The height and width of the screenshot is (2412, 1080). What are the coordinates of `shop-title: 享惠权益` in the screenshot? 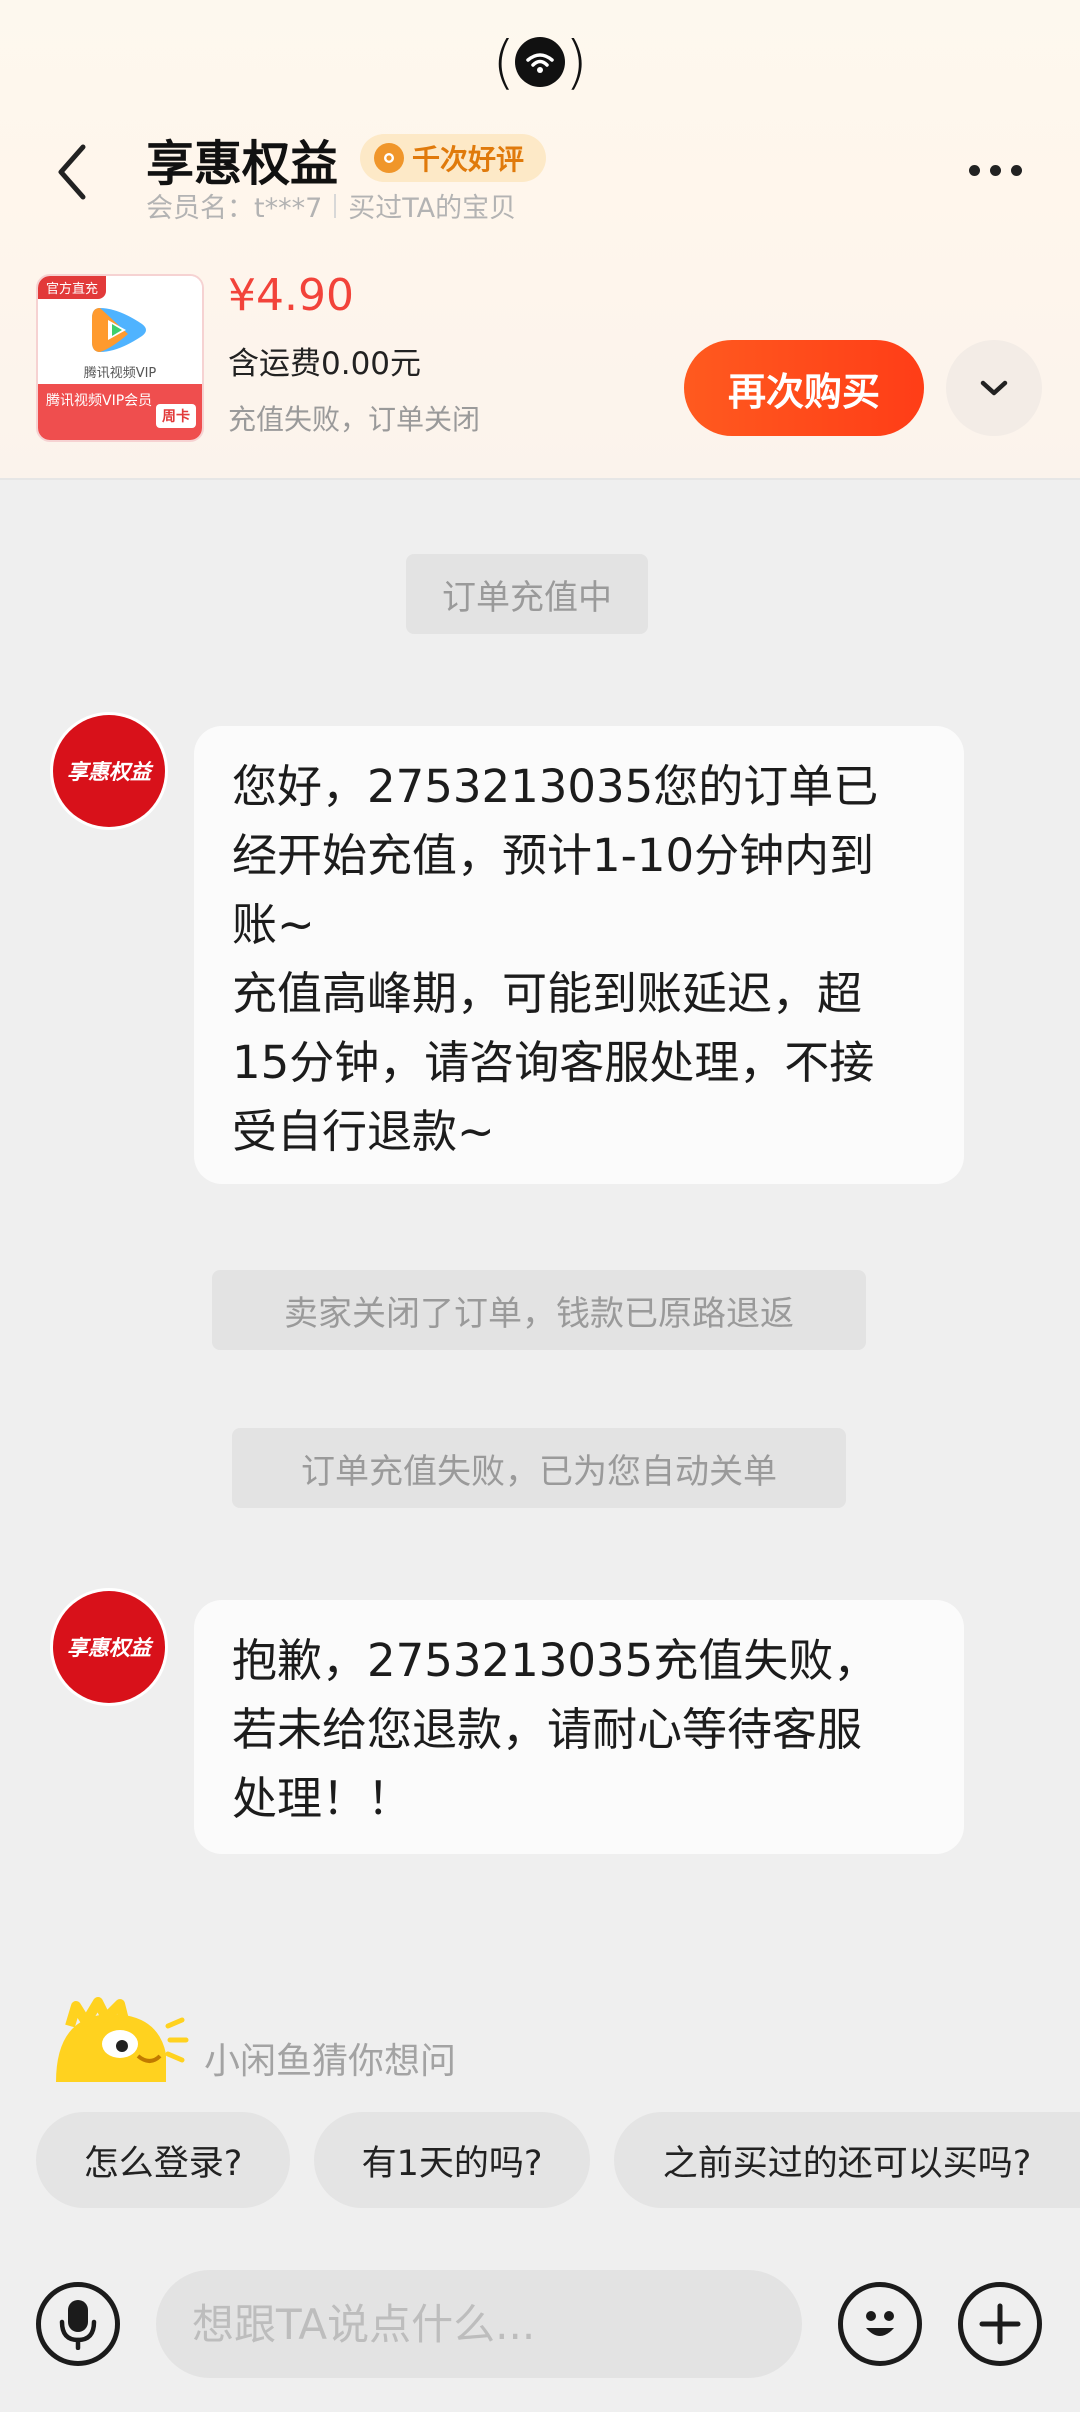 It's located at (242, 159).